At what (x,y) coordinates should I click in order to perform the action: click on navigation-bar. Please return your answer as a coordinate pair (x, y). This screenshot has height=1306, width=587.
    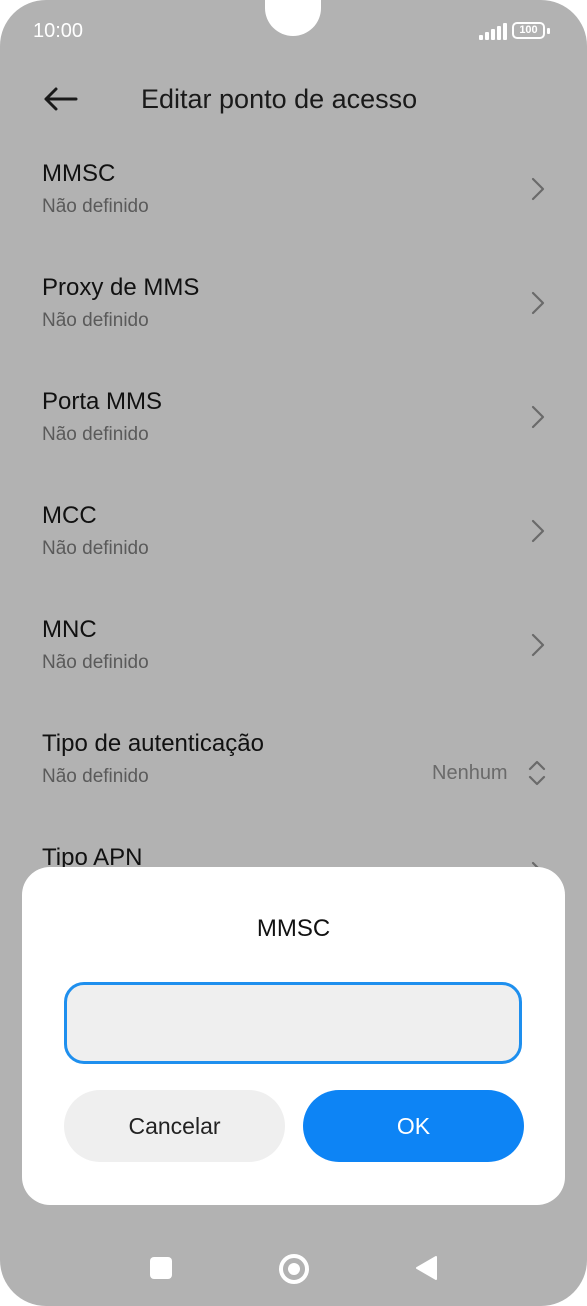
    Looking at the image, I should click on (293, 1268).